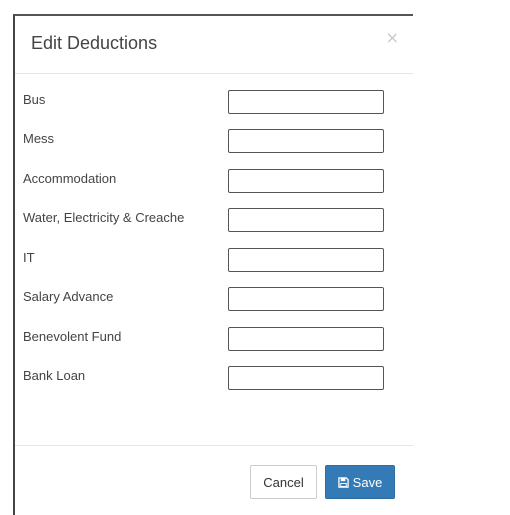  I want to click on field-label-mess: Mess, so click(39, 138).